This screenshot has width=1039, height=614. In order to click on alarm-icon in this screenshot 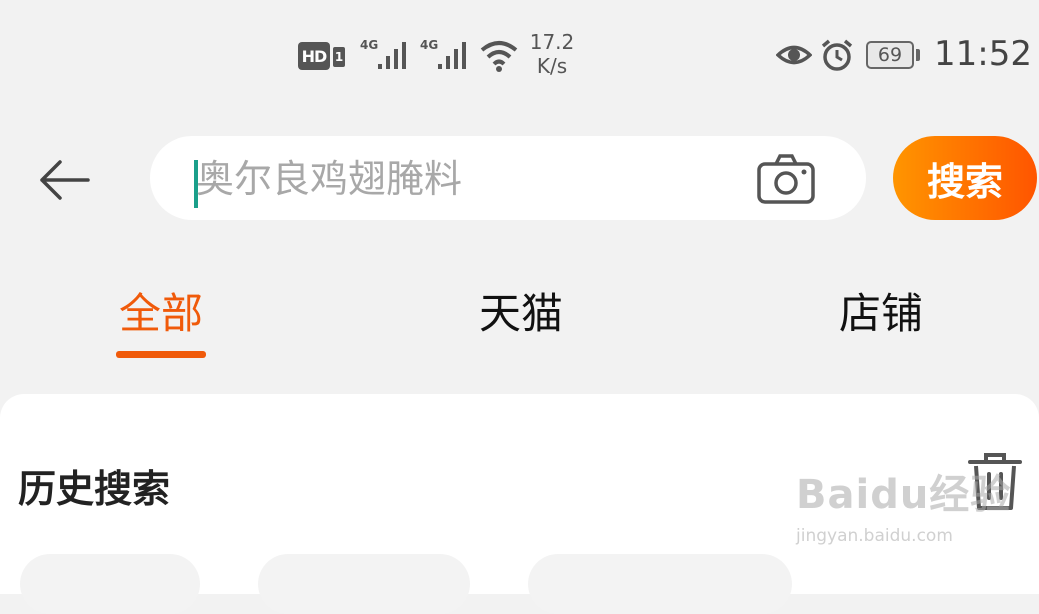, I will do `click(837, 55)`.